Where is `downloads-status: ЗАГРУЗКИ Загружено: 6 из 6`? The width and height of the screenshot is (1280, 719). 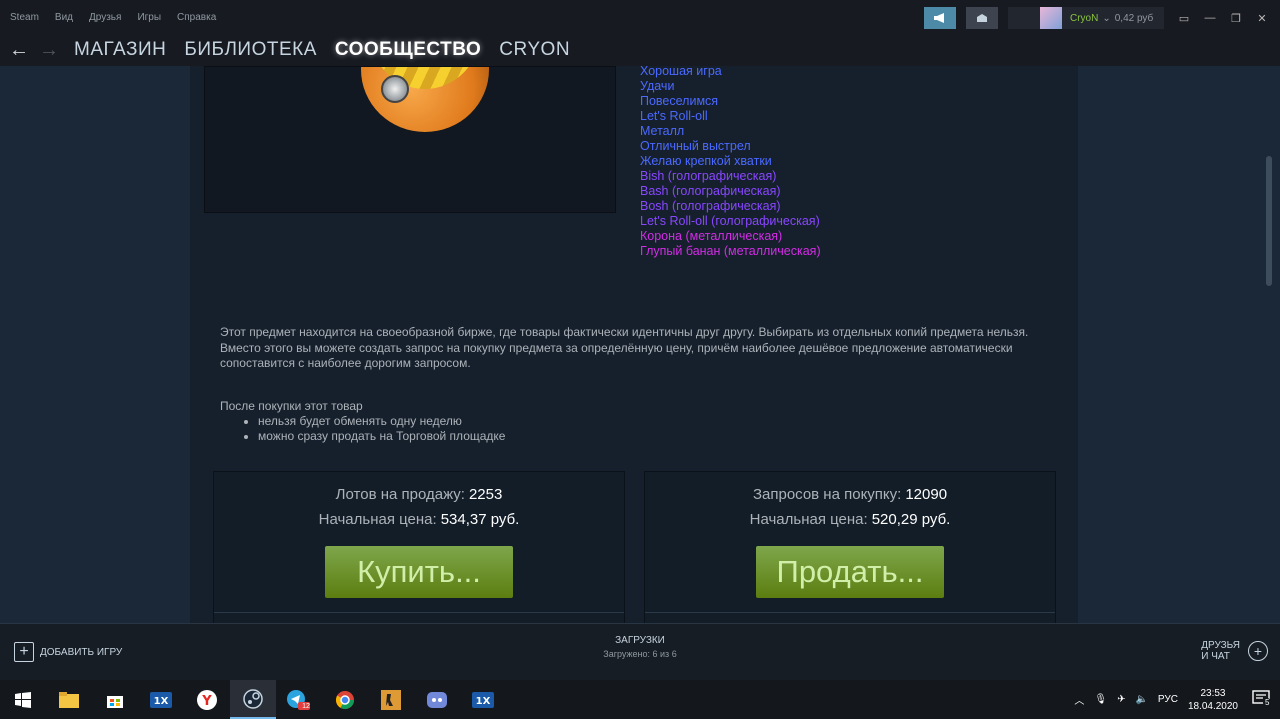
downloads-status: ЗАГРУЗКИ Загружено: 6 из 6 is located at coordinates (640, 647).